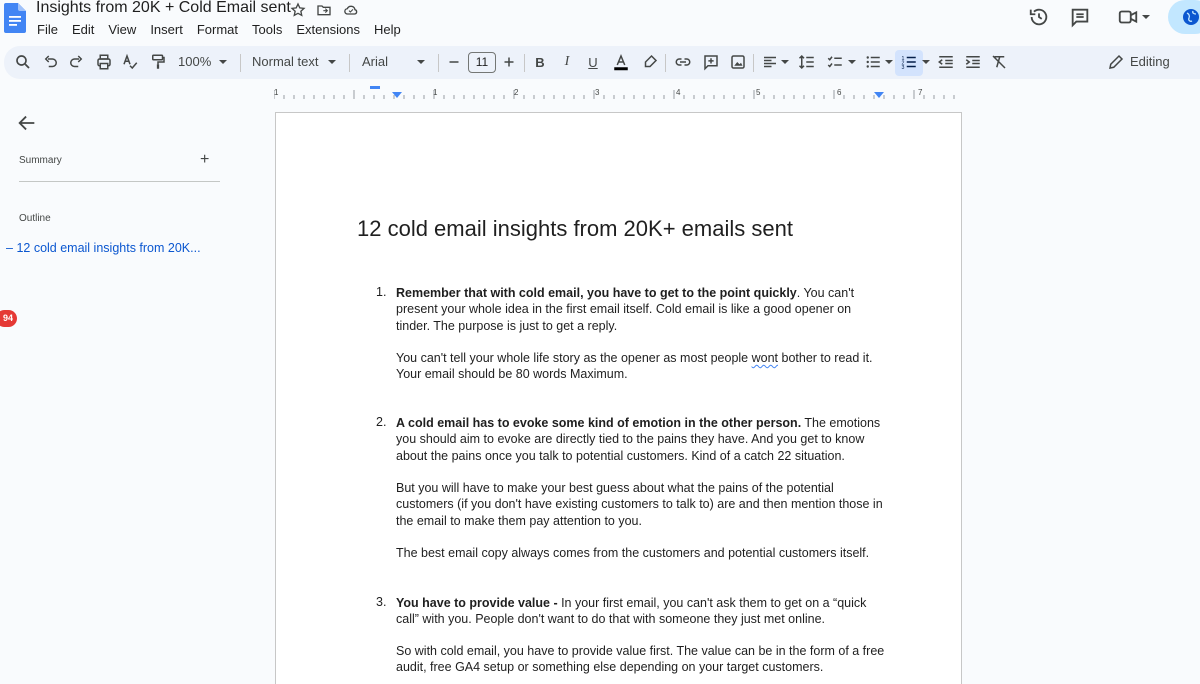  Describe the element at coordinates (903, 68) in the screenshot. I see `svg-text: 3` at that location.